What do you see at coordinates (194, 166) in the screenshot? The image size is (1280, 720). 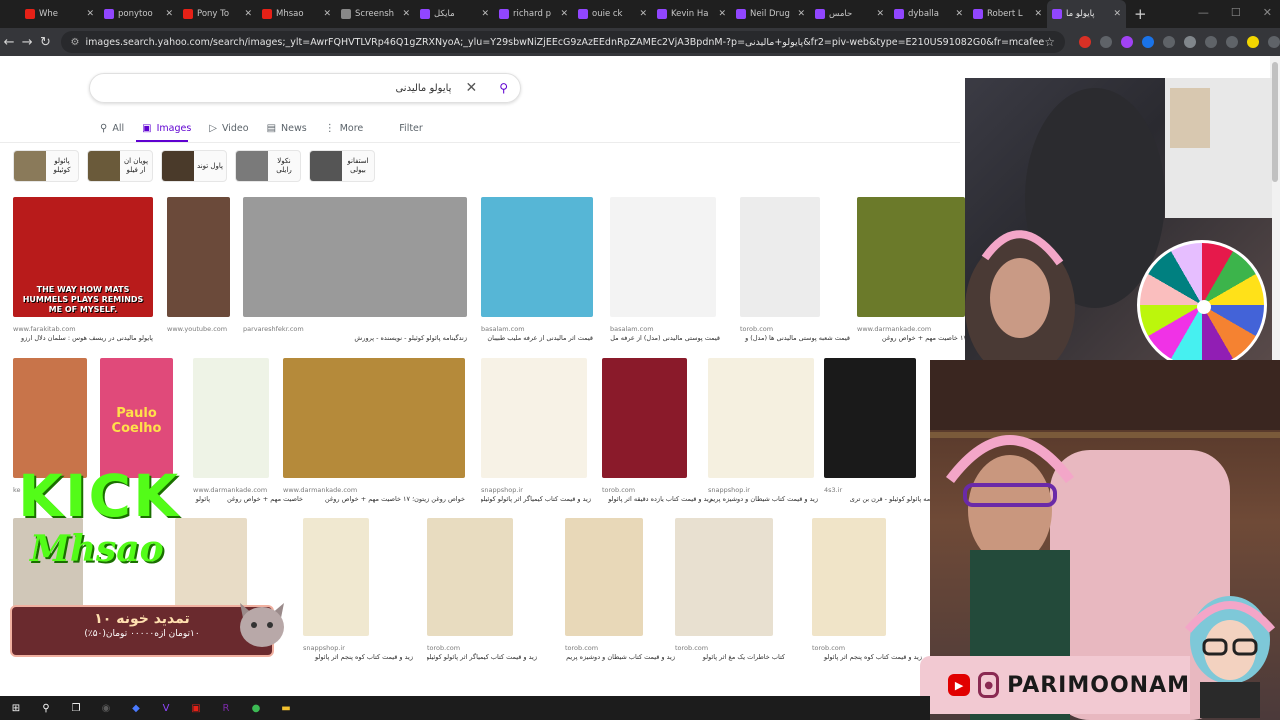 I see `related-search-chip: پاول توند` at bounding box center [194, 166].